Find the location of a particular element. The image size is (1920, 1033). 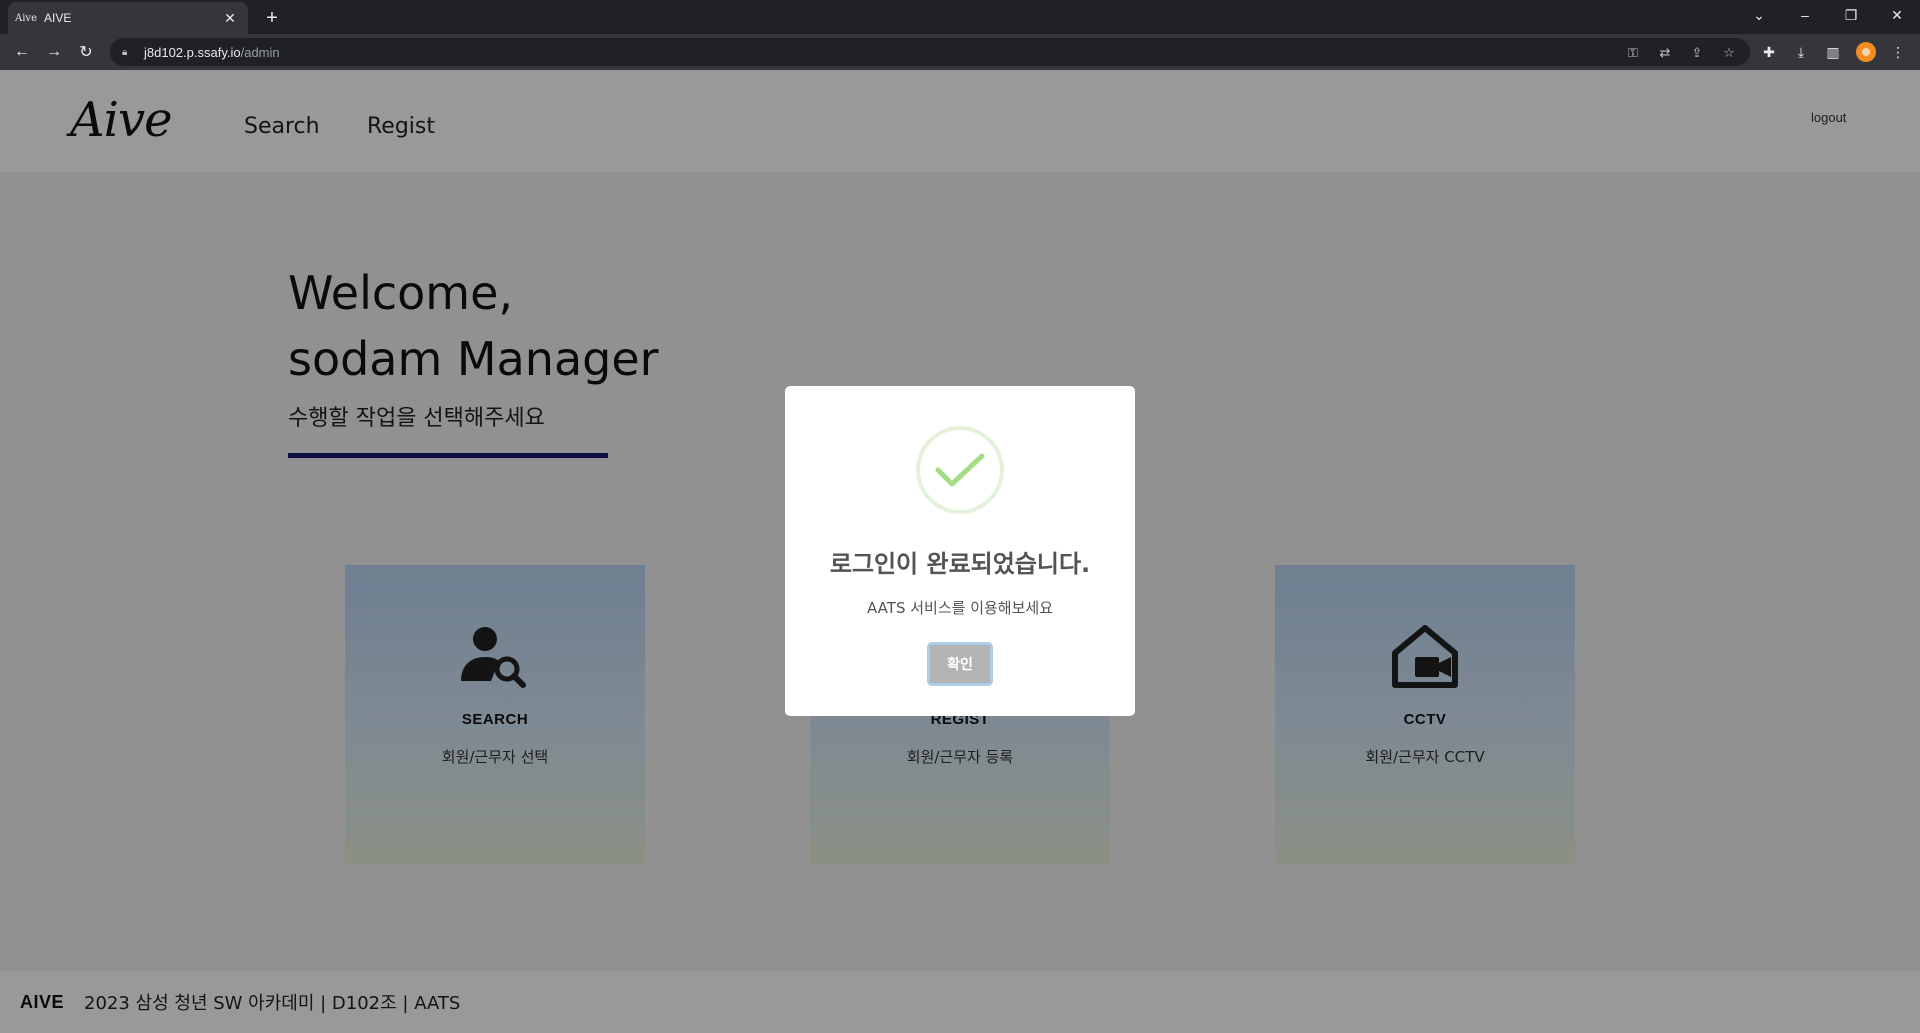

minimize-button: – is located at coordinates (1805, 15).